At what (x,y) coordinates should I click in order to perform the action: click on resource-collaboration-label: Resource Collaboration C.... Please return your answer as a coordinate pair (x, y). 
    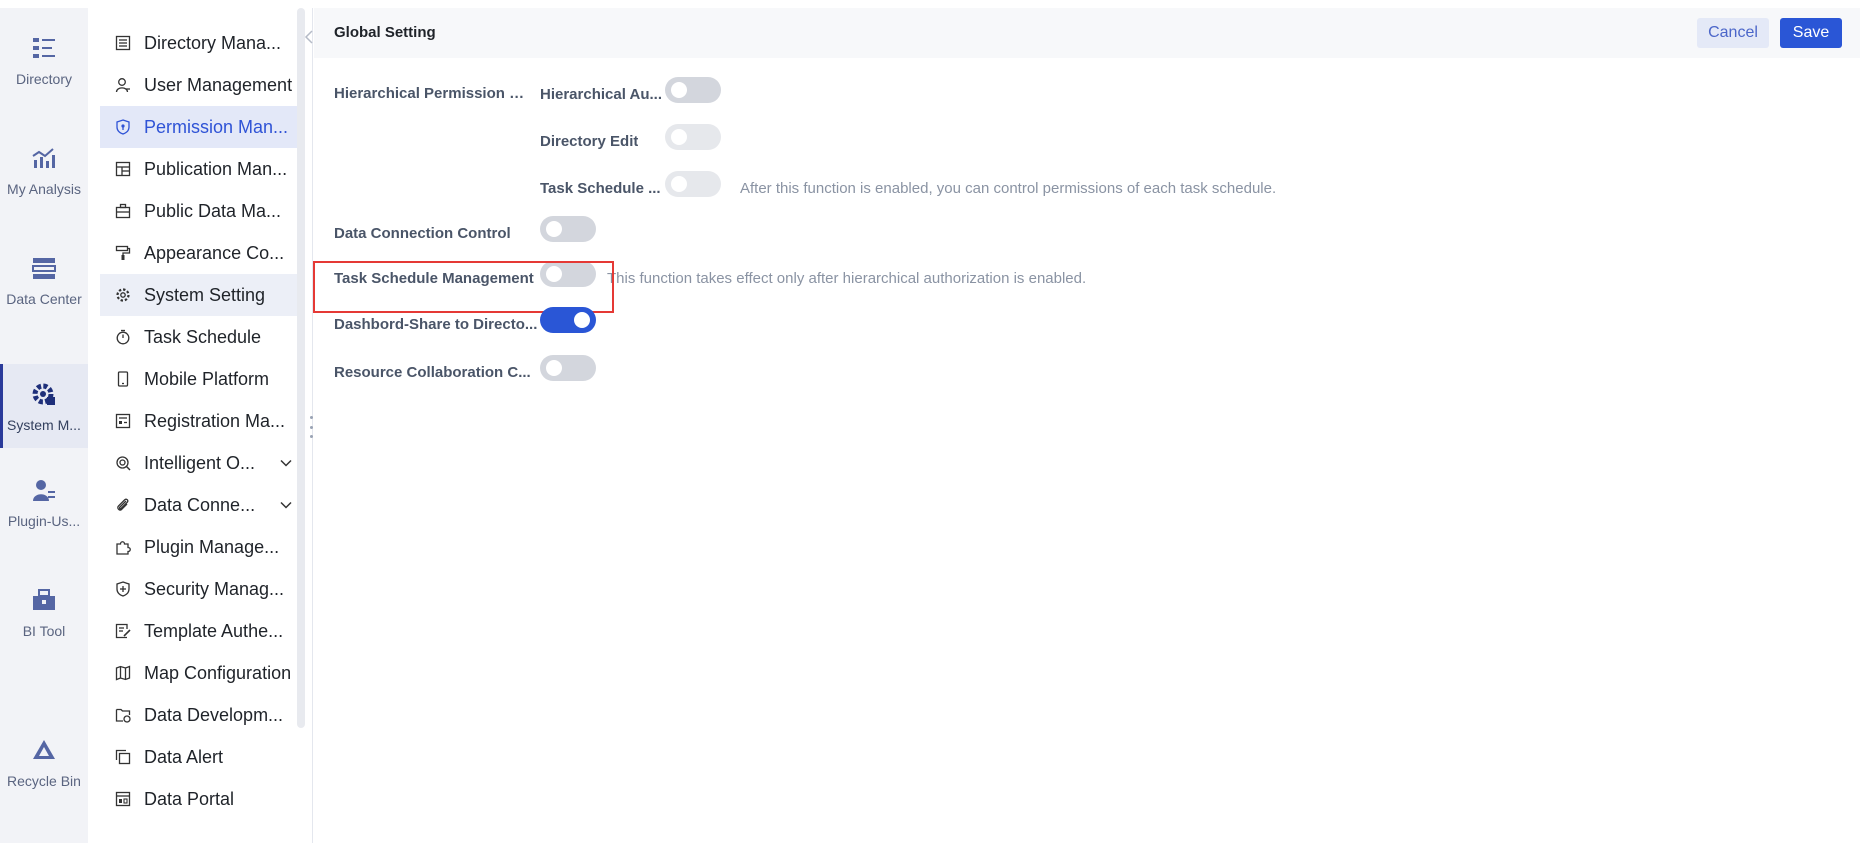
    Looking at the image, I should click on (432, 372).